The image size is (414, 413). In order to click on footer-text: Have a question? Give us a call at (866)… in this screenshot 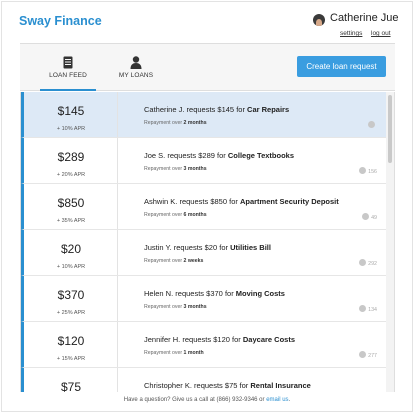, I will do `click(194, 400)`.